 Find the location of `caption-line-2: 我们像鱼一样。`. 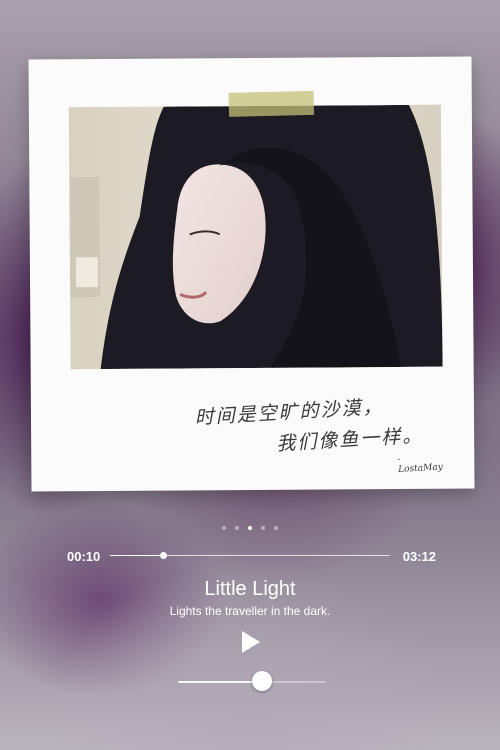

caption-line-2: 我们像鱼一样。 is located at coordinates (349, 440).